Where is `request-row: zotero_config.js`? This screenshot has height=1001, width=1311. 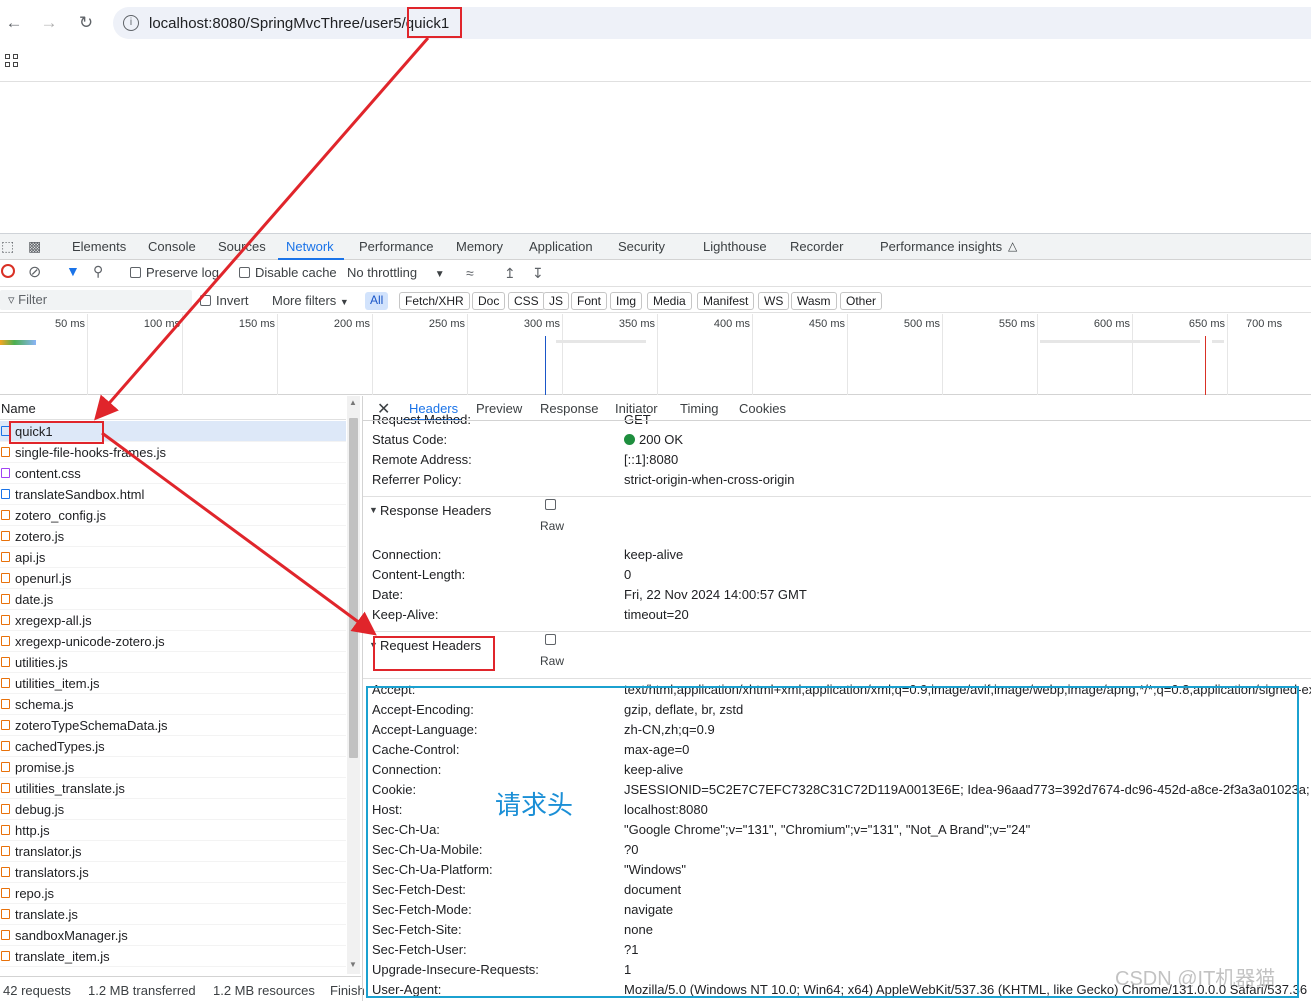 request-row: zotero_config.js is located at coordinates (173, 515).